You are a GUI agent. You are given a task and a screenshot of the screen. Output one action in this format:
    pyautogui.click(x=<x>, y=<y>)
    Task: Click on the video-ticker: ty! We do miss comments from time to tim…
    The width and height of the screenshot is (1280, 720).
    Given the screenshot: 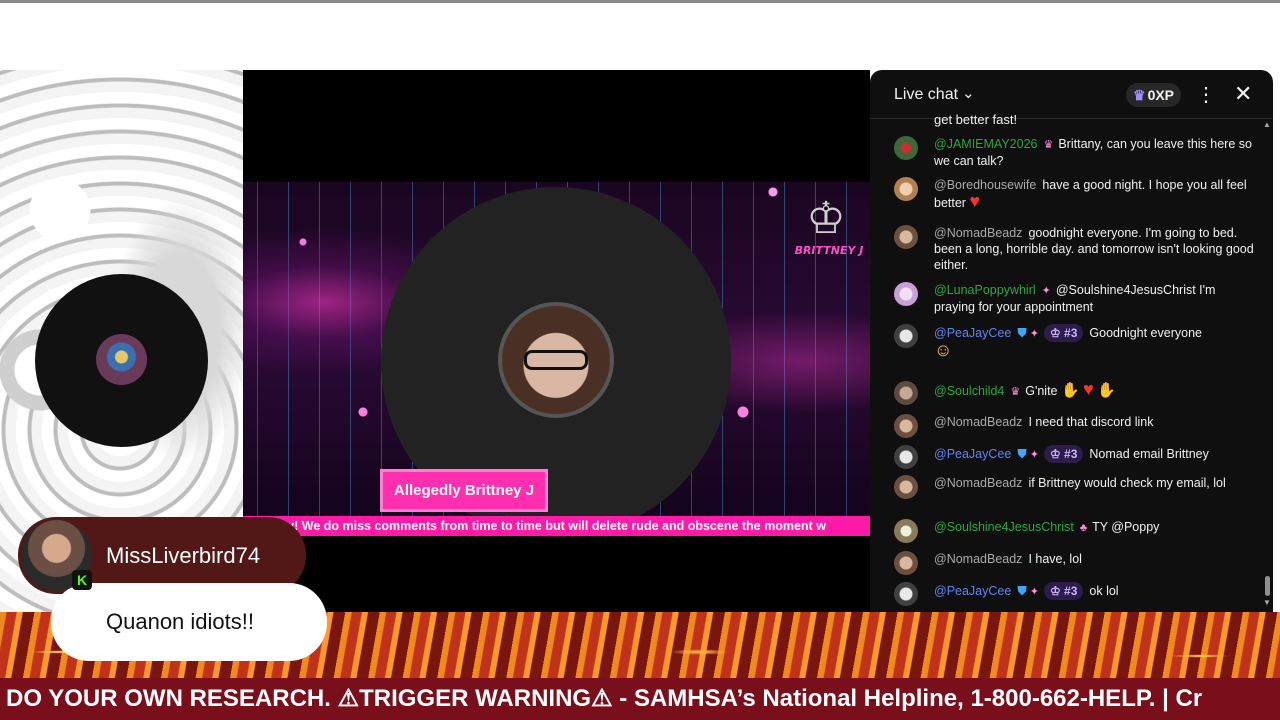 What is the action you would take?
    pyautogui.click(x=556, y=526)
    